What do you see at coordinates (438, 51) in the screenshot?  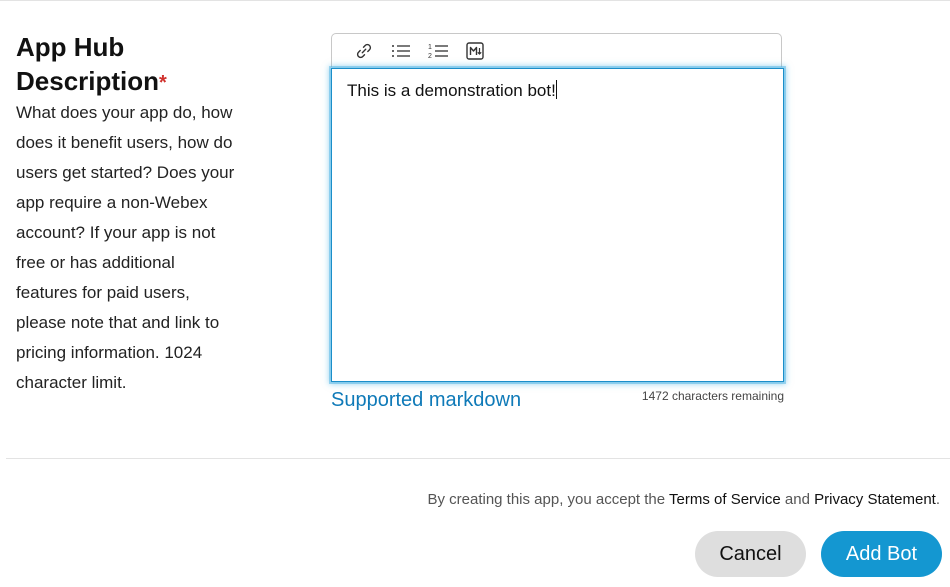 I see `numbered-list-icon: 1 2` at bounding box center [438, 51].